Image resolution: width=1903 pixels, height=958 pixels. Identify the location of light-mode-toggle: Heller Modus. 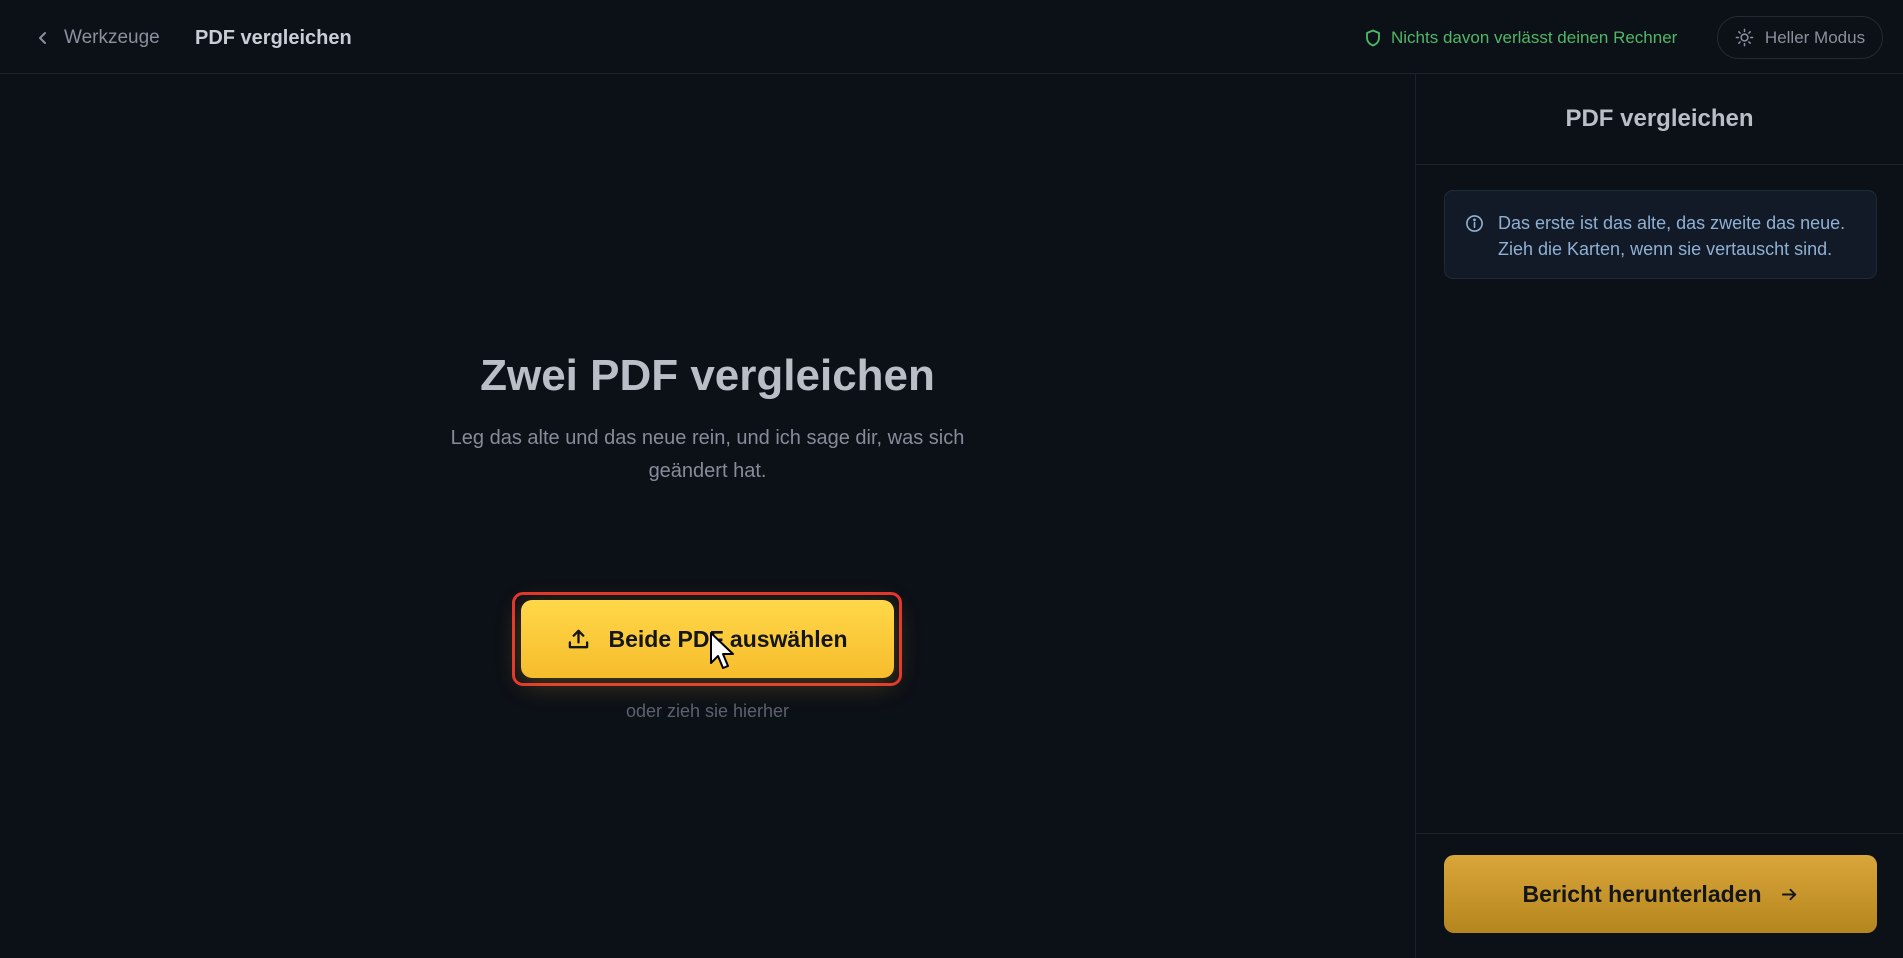
(1800, 37).